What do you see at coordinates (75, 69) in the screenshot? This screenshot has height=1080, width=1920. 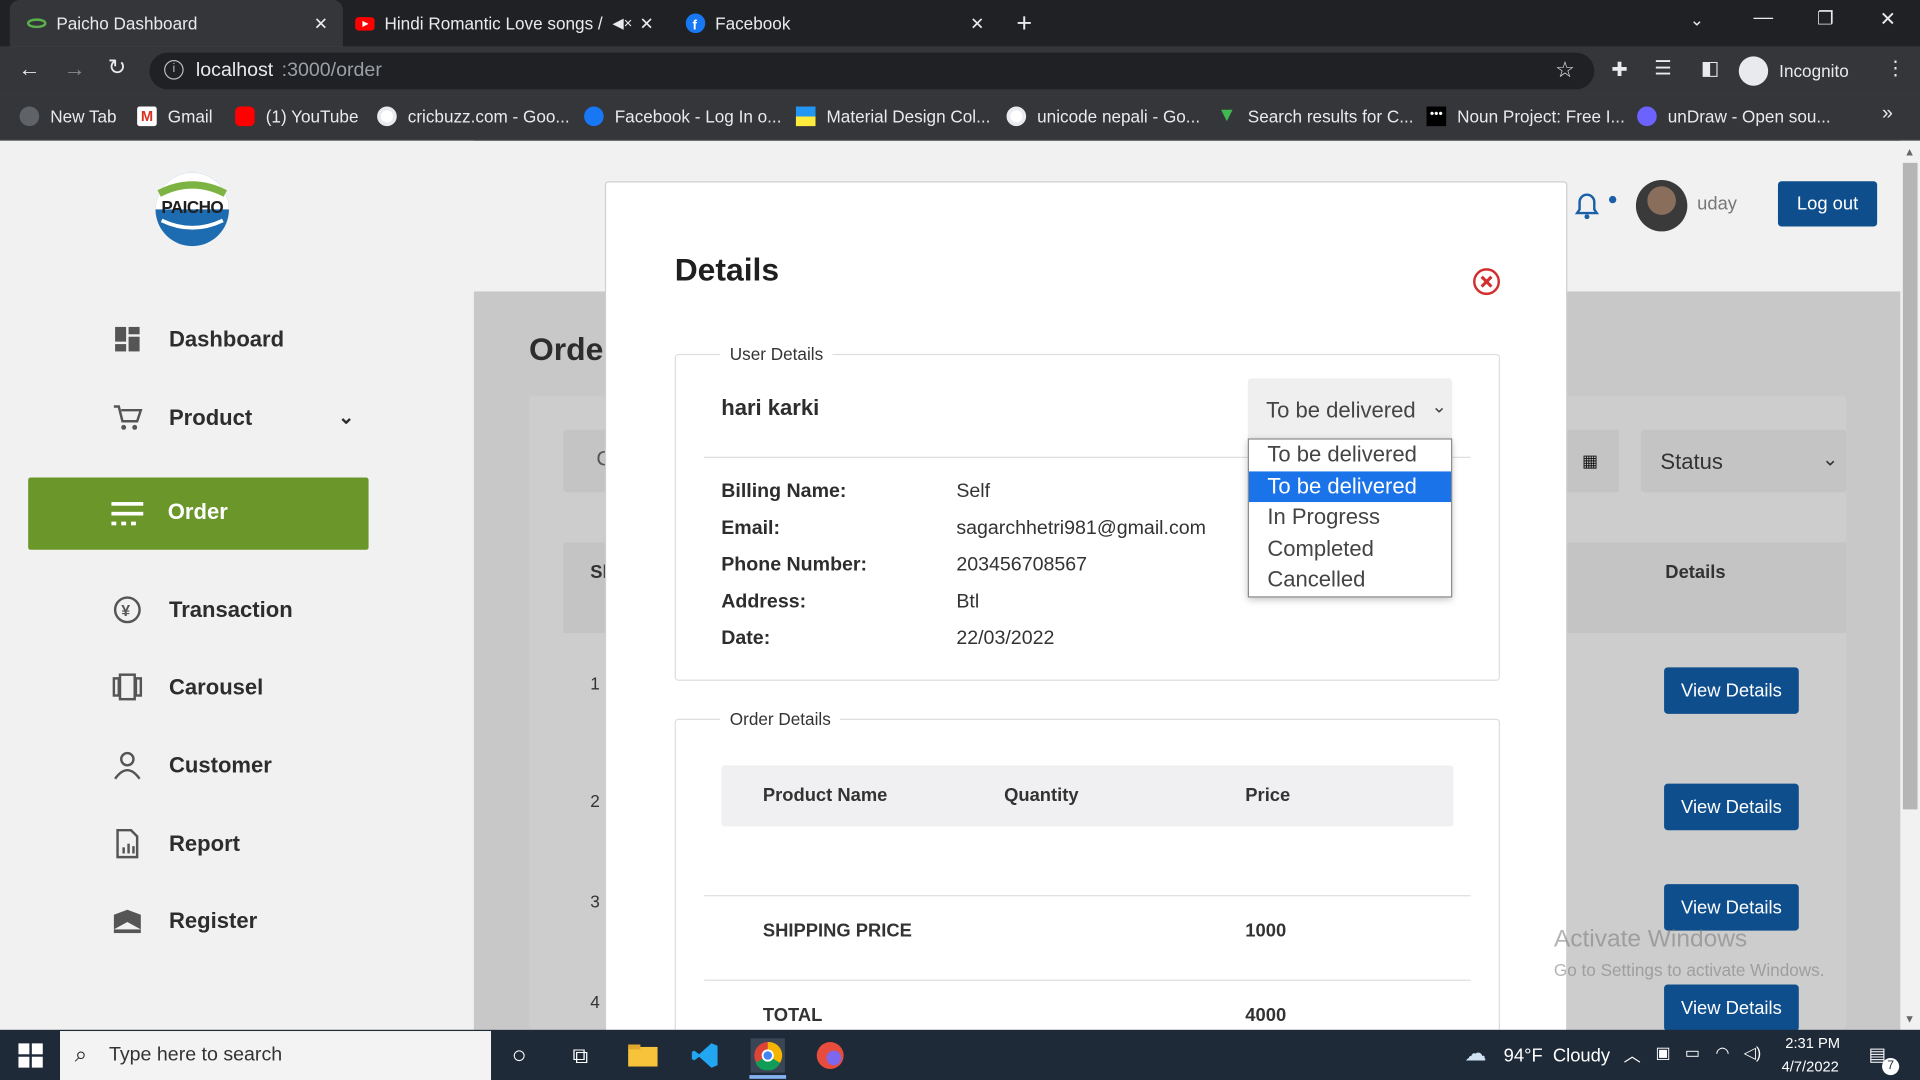 I see `forward-arrow-icon: →` at bounding box center [75, 69].